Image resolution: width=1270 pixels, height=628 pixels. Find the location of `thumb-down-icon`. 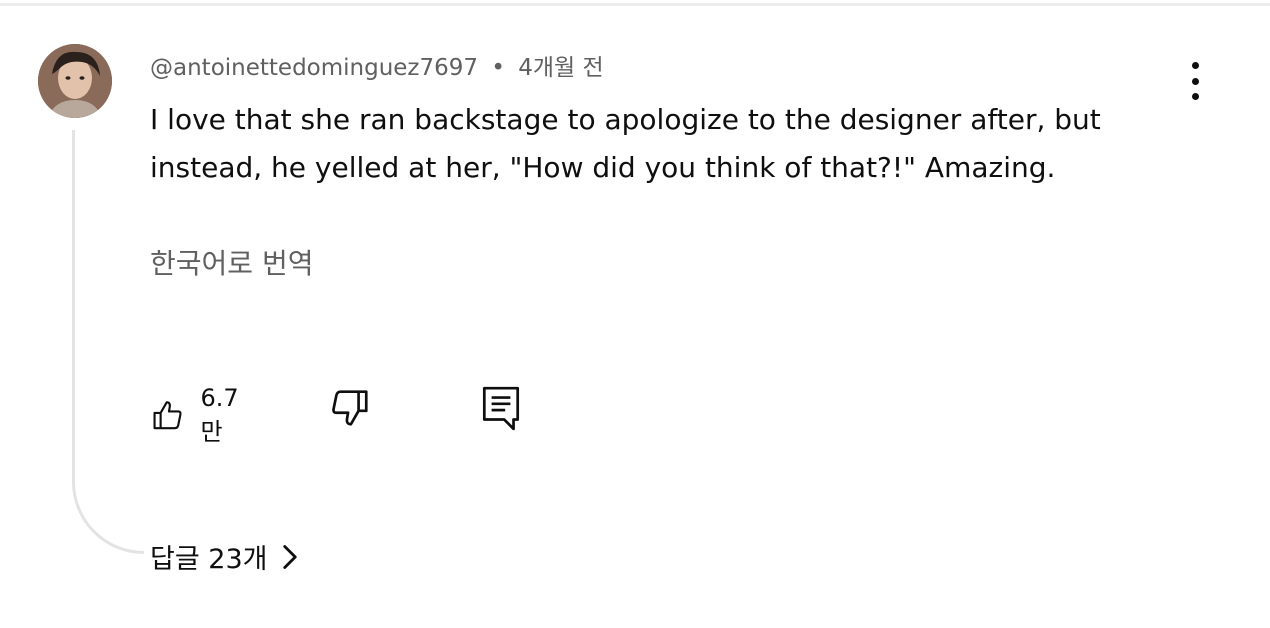

thumb-down-icon is located at coordinates (350, 408).